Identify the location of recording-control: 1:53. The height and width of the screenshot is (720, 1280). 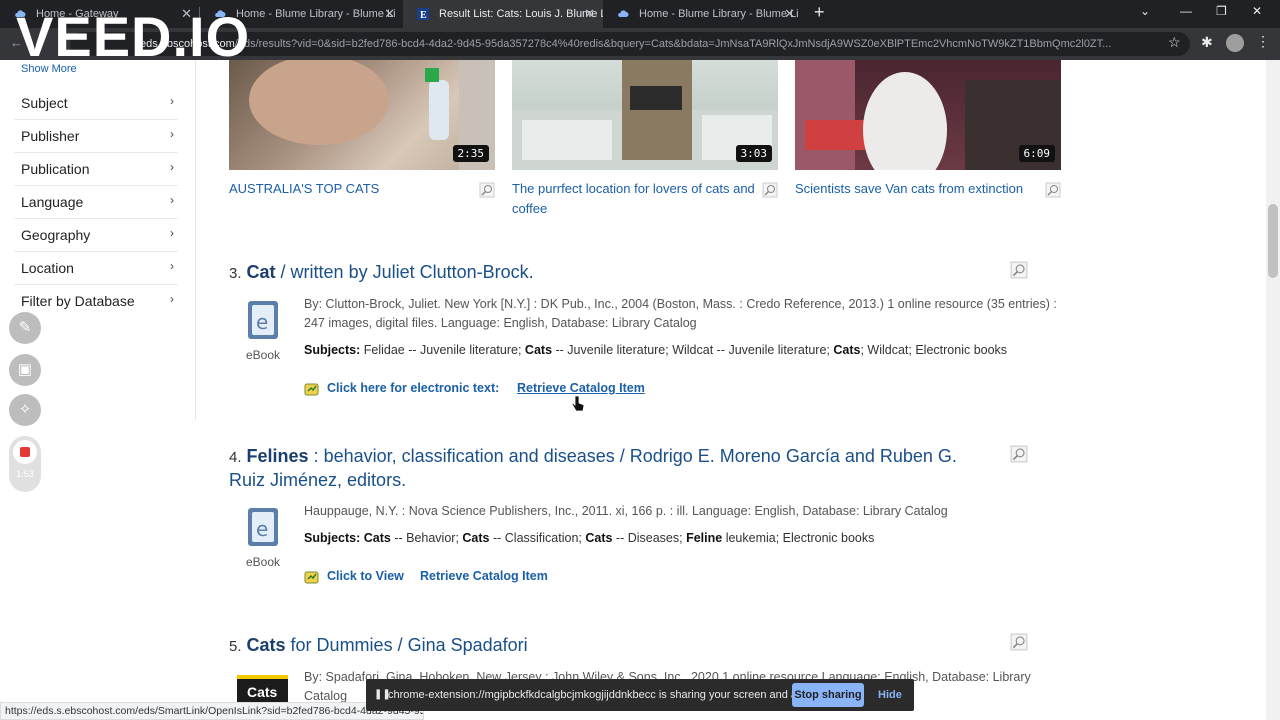
(25, 464).